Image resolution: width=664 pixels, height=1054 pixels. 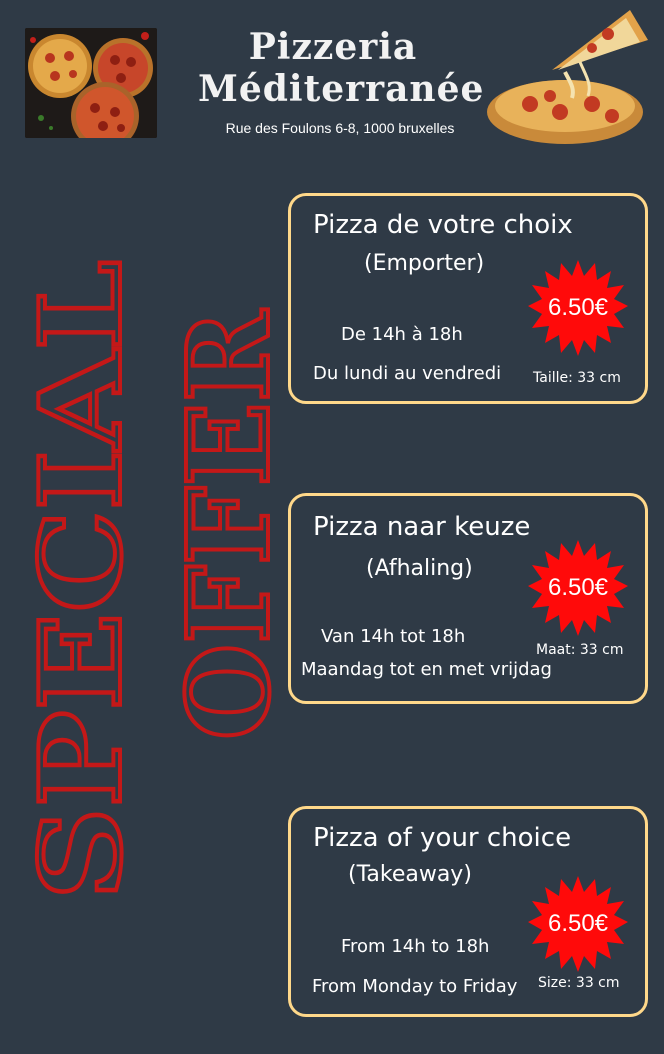 What do you see at coordinates (333, 47) in the screenshot?
I see `title-line-1: Pizzeria` at bounding box center [333, 47].